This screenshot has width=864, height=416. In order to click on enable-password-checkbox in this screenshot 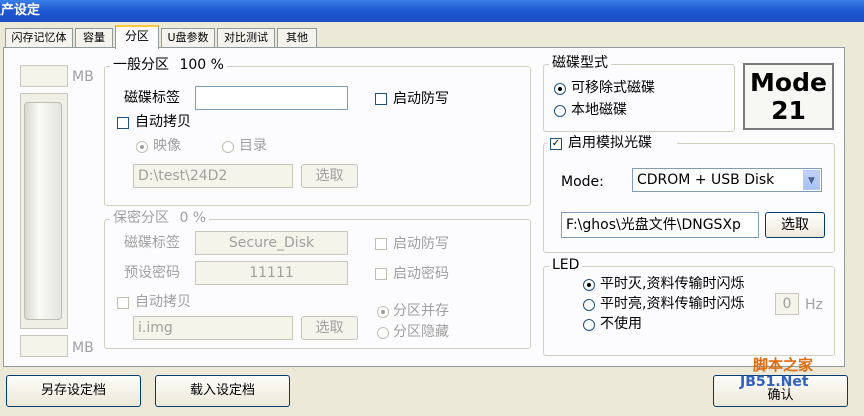, I will do `click(381, 274)`.